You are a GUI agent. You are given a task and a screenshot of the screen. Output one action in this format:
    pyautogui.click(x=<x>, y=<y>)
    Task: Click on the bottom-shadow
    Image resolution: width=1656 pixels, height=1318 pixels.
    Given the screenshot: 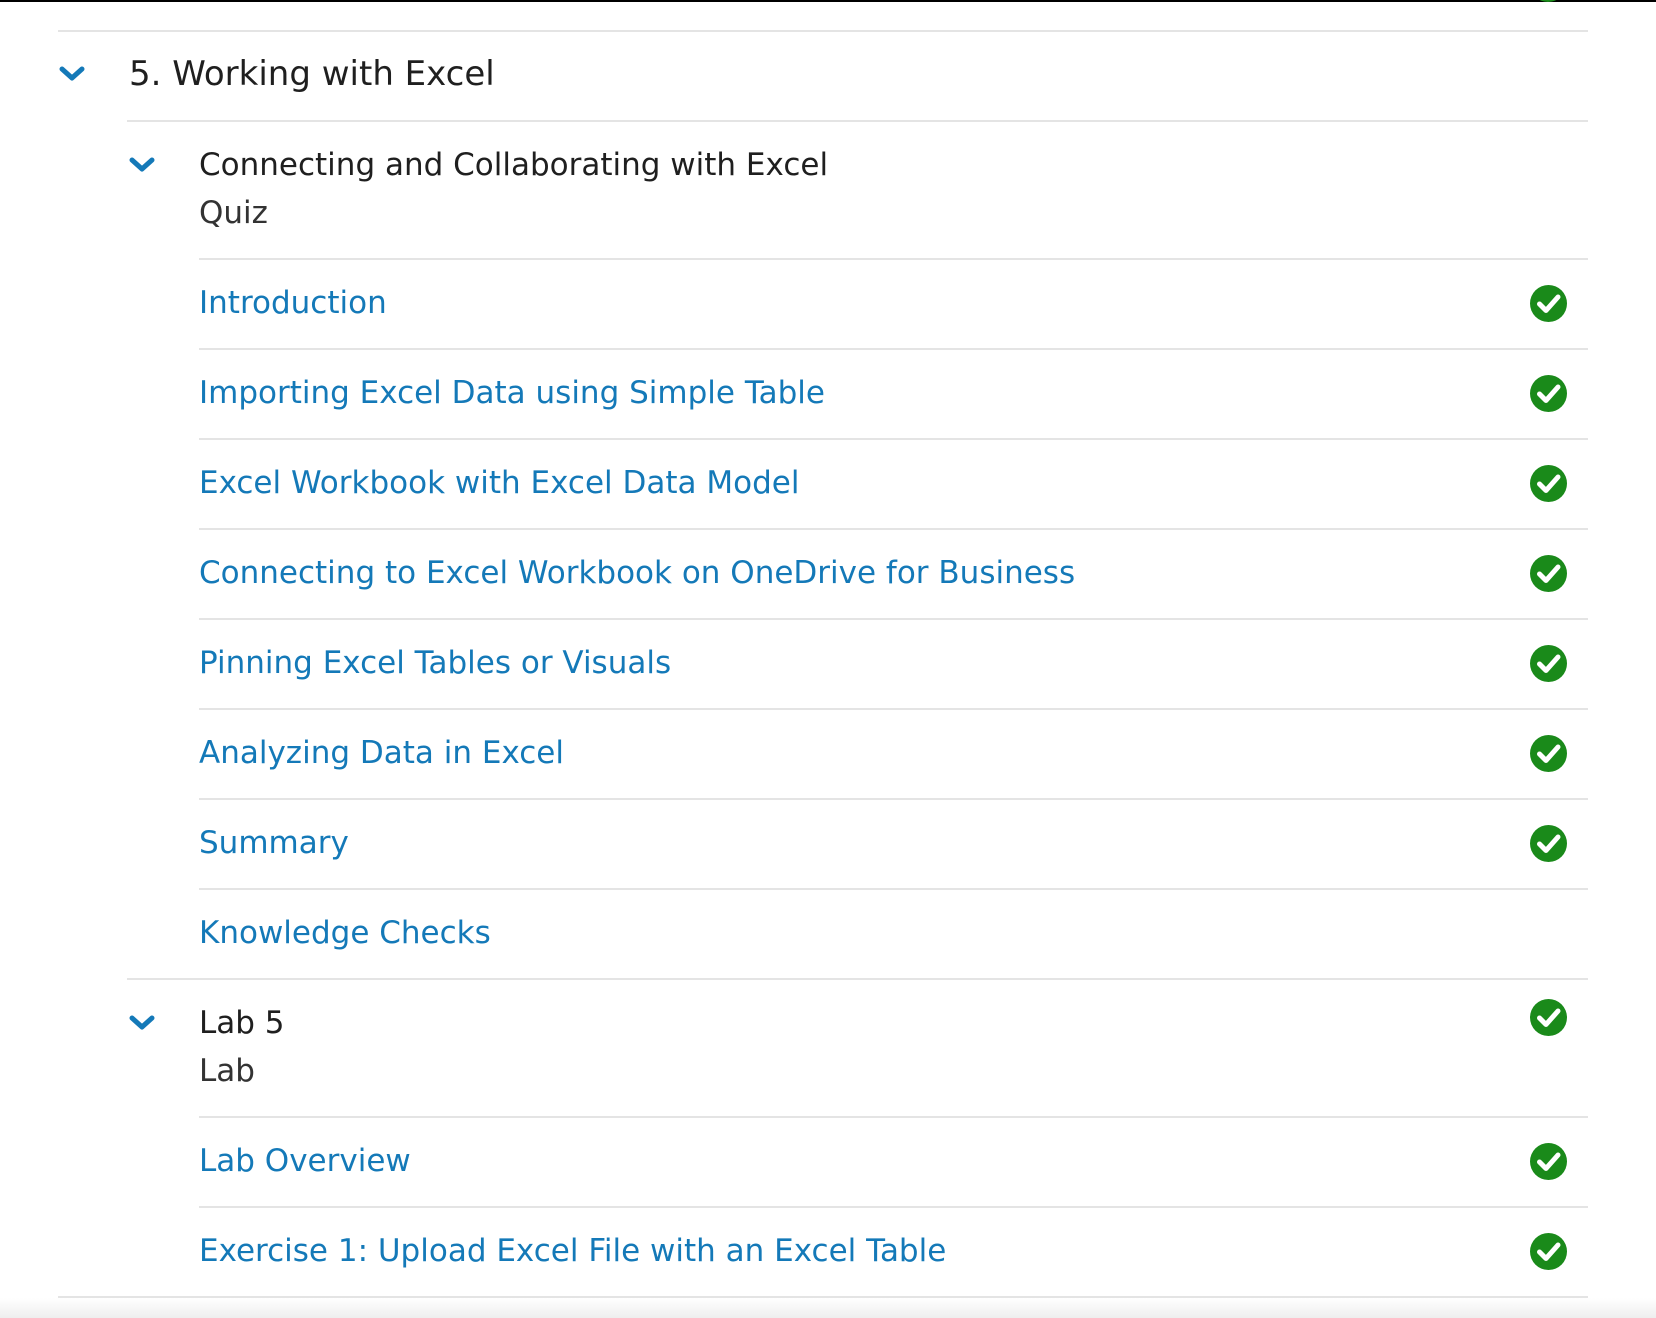 What is the action you would take?
    pyautogui.click(x=828, y=1308)
    